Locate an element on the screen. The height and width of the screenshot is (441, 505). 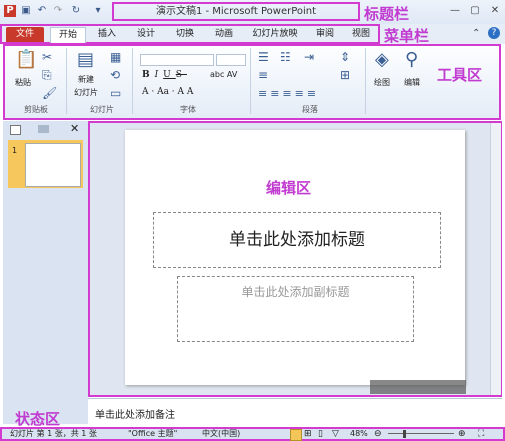
slide-thumbnail is located at coordinates (53, 165).